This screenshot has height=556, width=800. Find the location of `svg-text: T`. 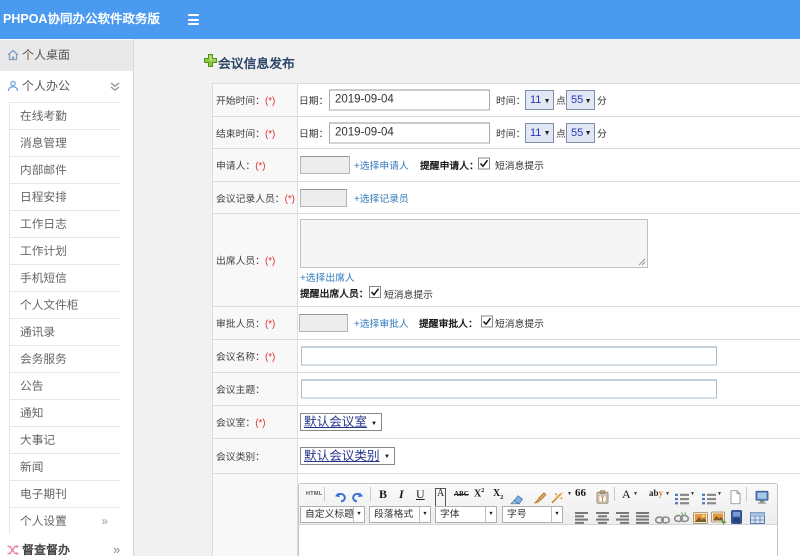

svg-text: T is located at coordinates (603, 500).